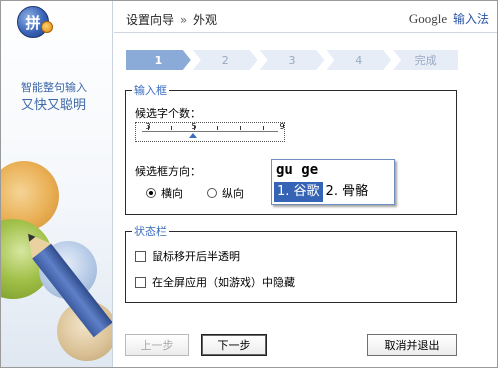  What do you see at coordinates (150, 231) in the screenshot?
I see `status-bar-group-title: 状态栏` at bounding box center [150, 231].